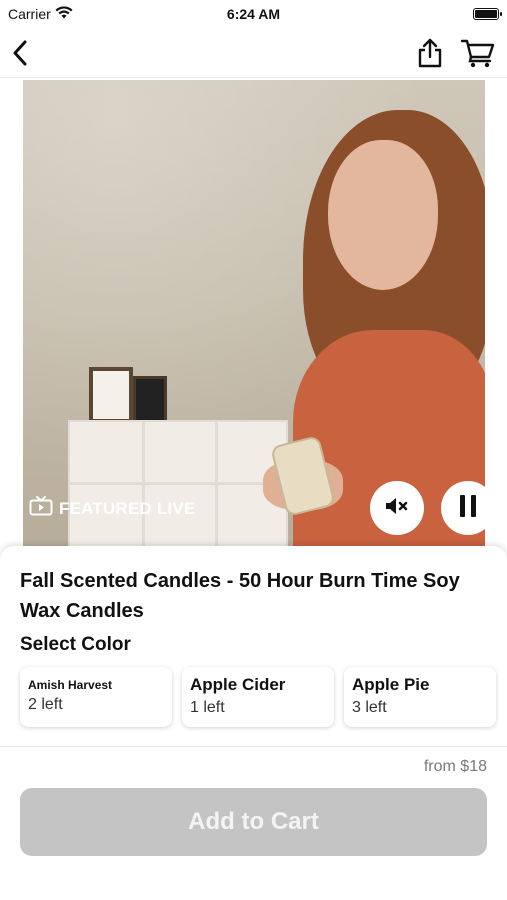 This screenshot has width=507, height=900. I want to click on nav-bar, so click(253, 53).